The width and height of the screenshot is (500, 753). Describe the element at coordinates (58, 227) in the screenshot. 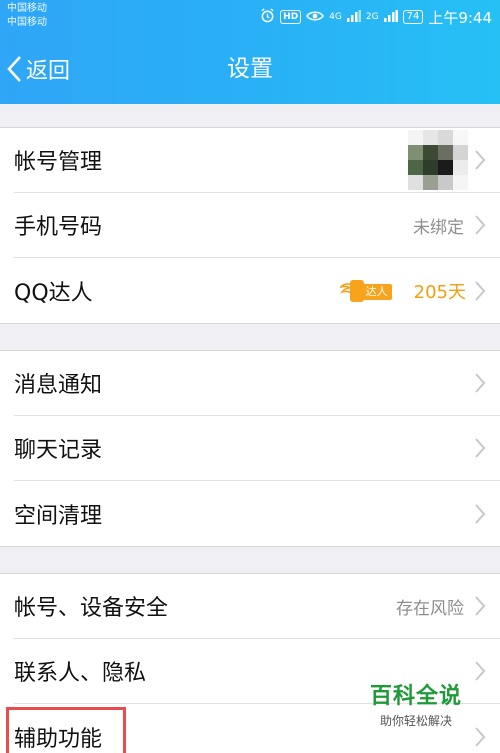

I see `row-label: 手机号码` at that location.